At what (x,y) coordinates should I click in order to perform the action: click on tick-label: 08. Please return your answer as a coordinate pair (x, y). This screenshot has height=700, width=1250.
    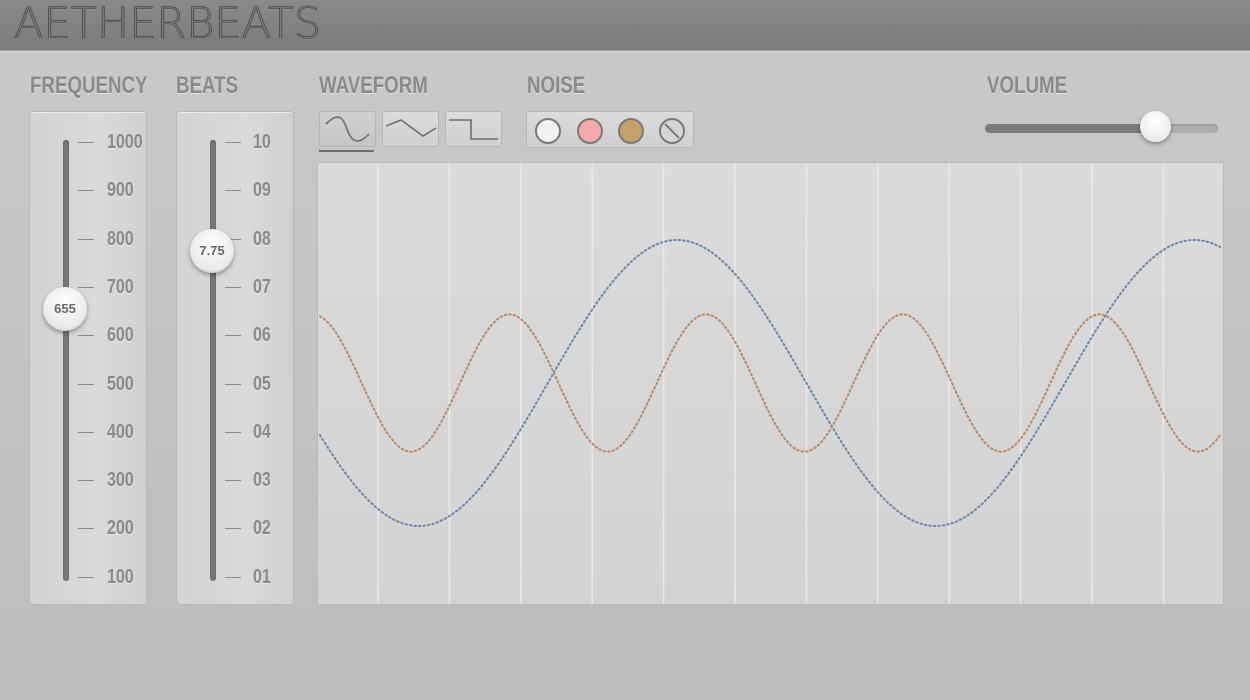
    Looking at the image, I should click on (262, 238).